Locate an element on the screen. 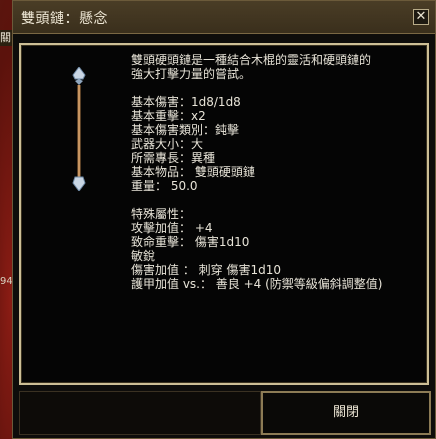  property-critical: 致命重擊： 傷害1d10 is located at coordinates (190, 242).